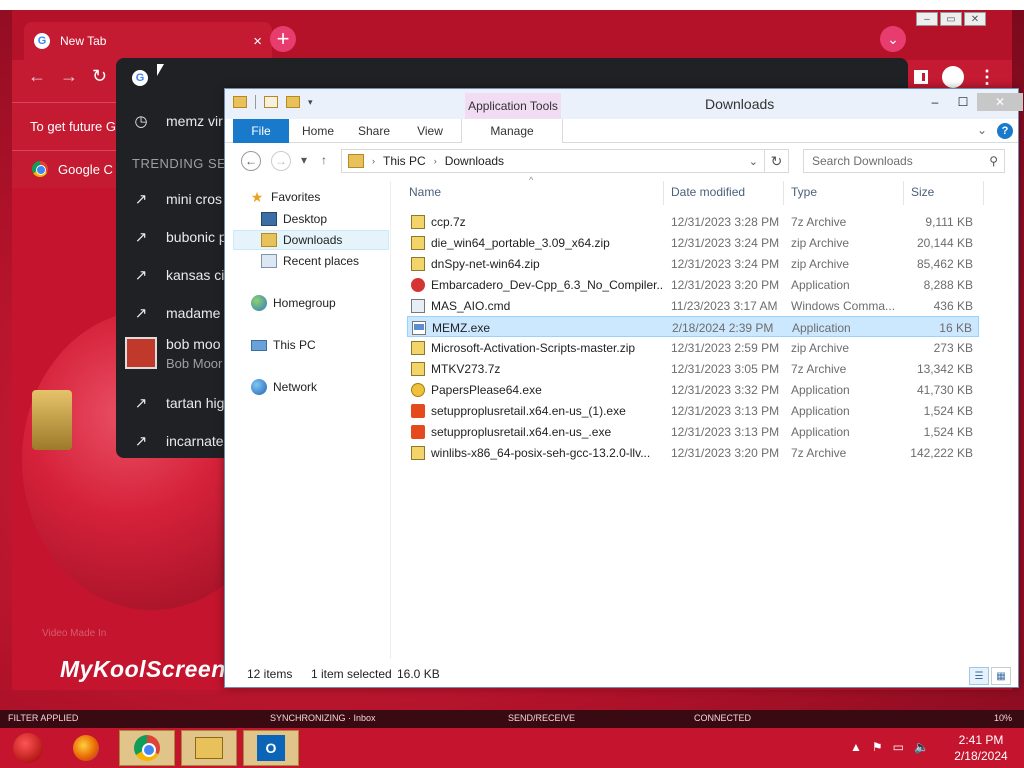 The width and height of the screenshot is (1024, 768). Describe the element at coordinates (708, 192) in the screenshot. I see `column-header-date: Date modified` at that location.